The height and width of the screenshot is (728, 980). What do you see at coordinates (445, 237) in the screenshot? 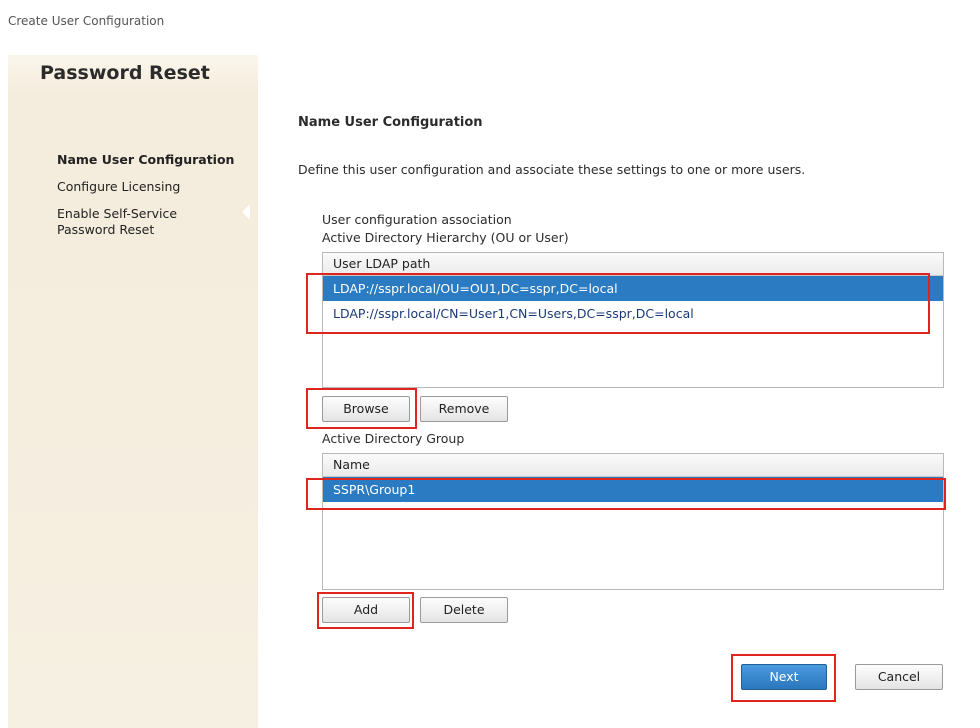
I see `ad-hierarchy-label: Active Directory Hierarchy (OU or User)` at bounding box center [445, 237].